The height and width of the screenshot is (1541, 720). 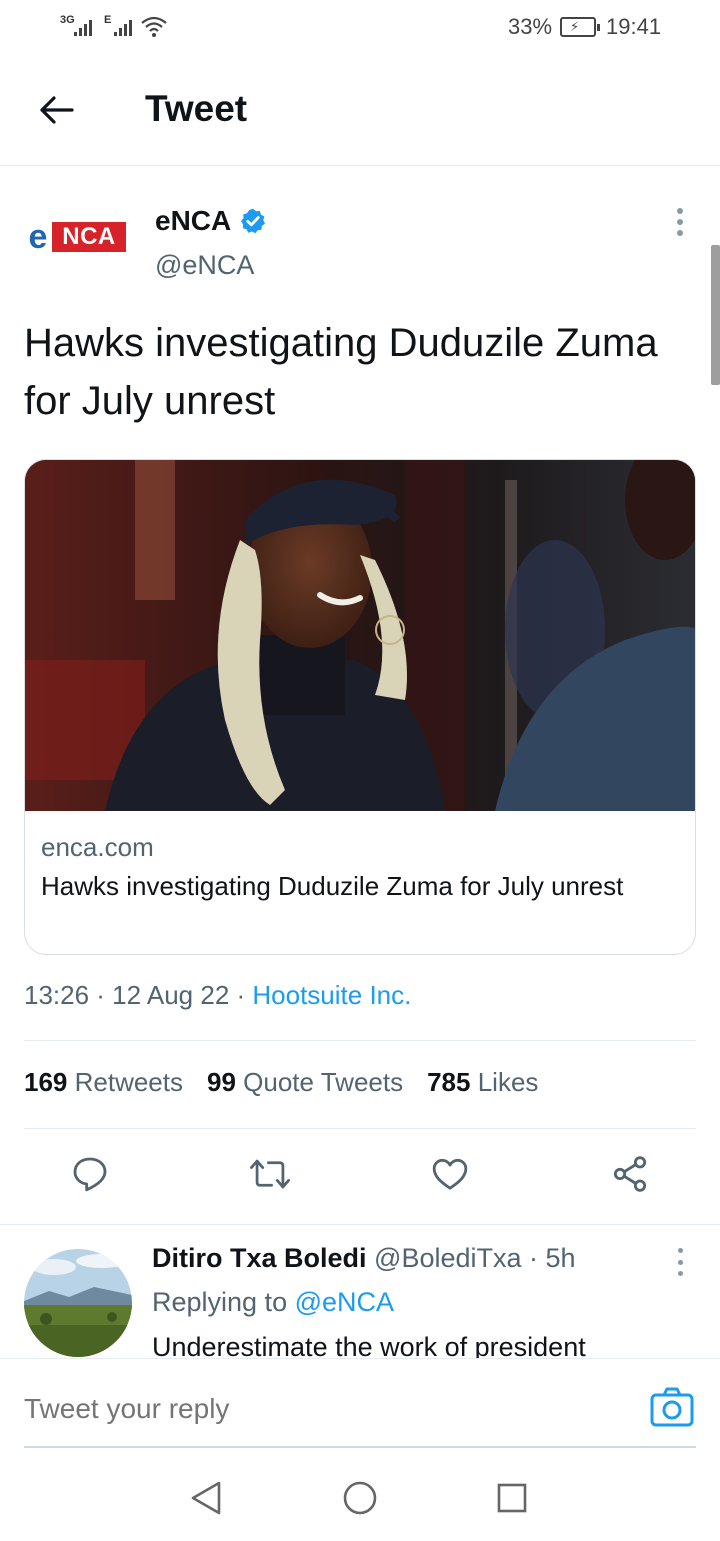 I want to click on replying-to-line: Replying to @eNCA, so click(x=273, y=1302).